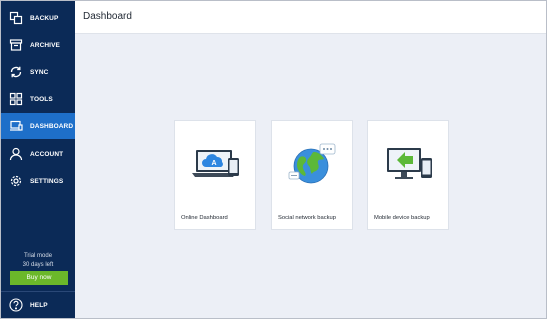 The image size is (550, 321). Describe the element at coordinates (310, 17) in the screenshot. I see `header: Dashboard` at that location.